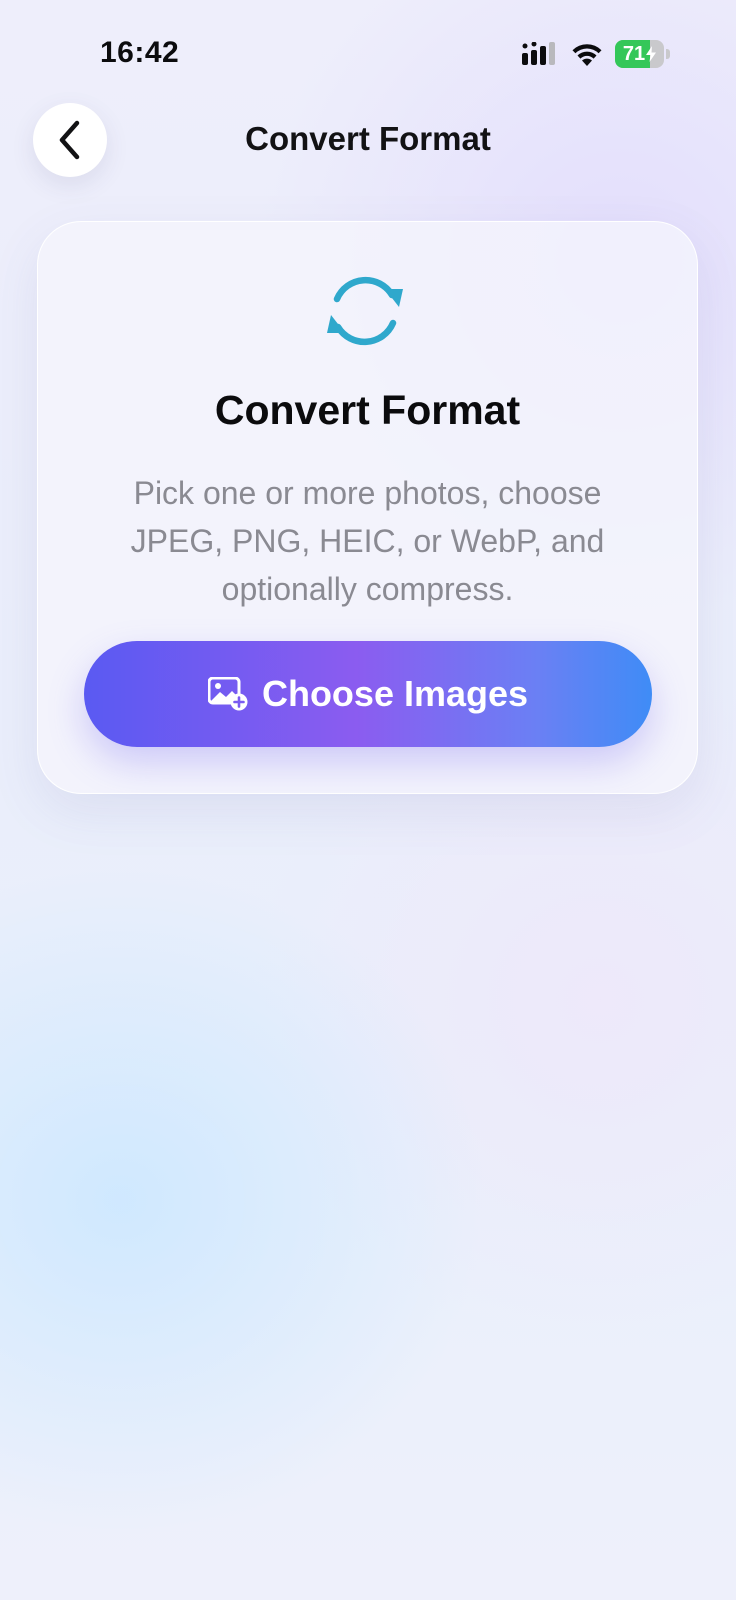 This screenshot has width=736, height=1600. What do you see at coordinates (587, 55) in the screenshot?
I see `wifi-icon` at bounding box center [587, 55].